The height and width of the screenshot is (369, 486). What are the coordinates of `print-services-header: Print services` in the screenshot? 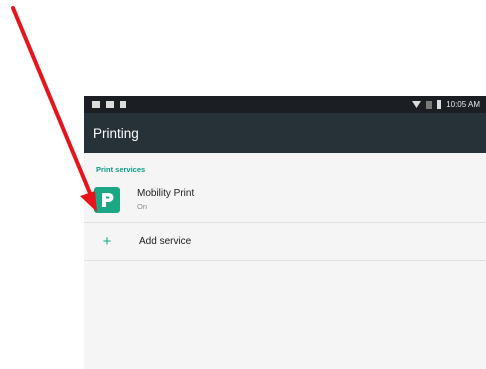 It's located at (121, 169).